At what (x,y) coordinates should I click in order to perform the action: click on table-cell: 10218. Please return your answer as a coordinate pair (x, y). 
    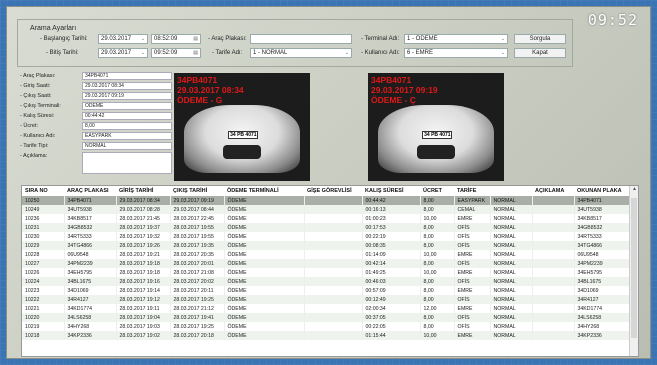
    Looking at the image, I should click on (43, 335).